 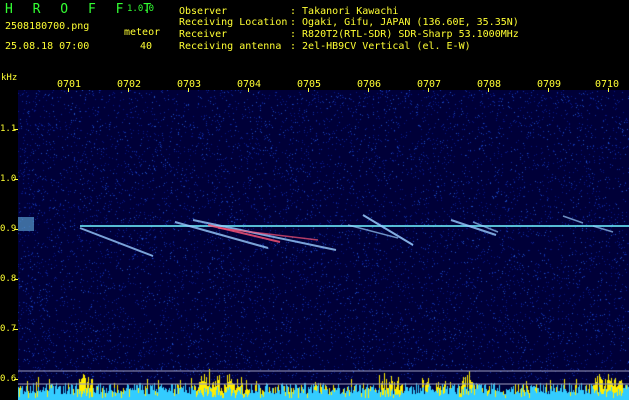 What do you see at coordinates (9, 78) in the screenshot?
I see `y-axis-unit: kHz` at bounding box center [9, 78].